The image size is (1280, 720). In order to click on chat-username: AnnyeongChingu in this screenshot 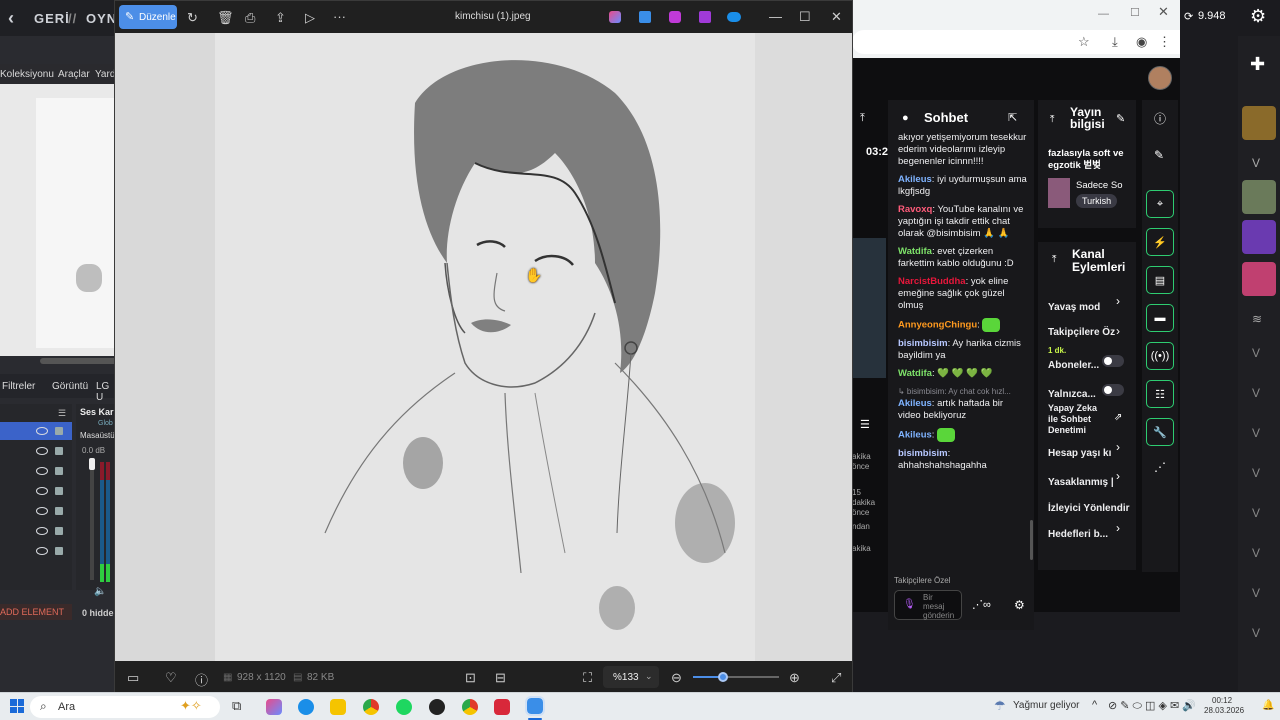, I will do `click(937, 325)`.